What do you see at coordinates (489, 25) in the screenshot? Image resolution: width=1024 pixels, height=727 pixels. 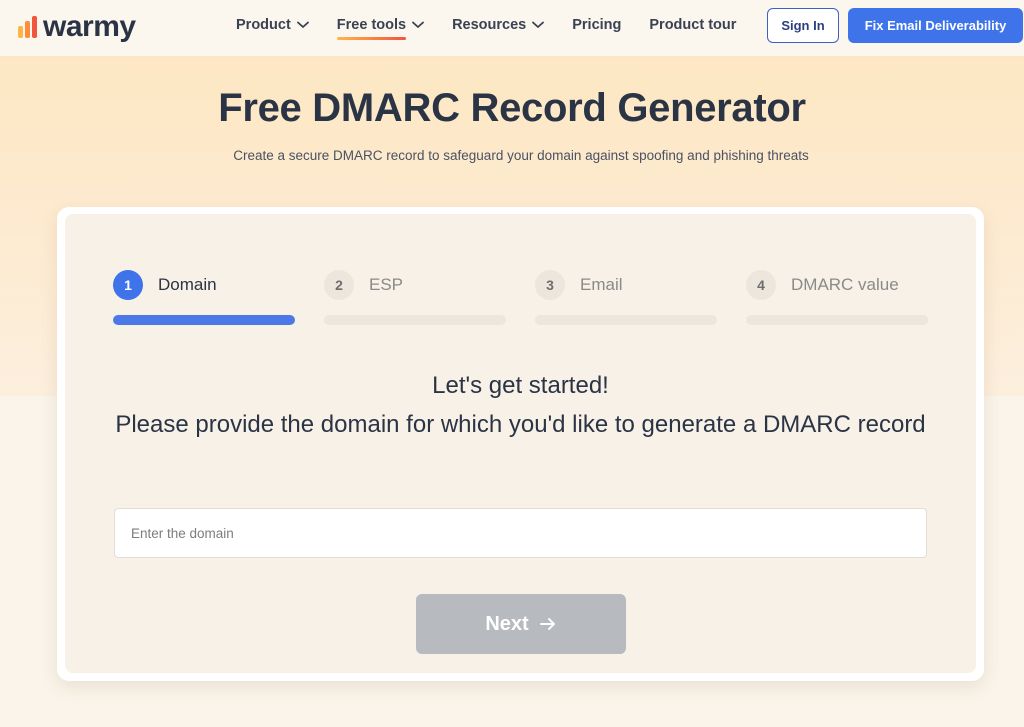 I see `nav-item-label: Resources` at bounding box center [489, 25].